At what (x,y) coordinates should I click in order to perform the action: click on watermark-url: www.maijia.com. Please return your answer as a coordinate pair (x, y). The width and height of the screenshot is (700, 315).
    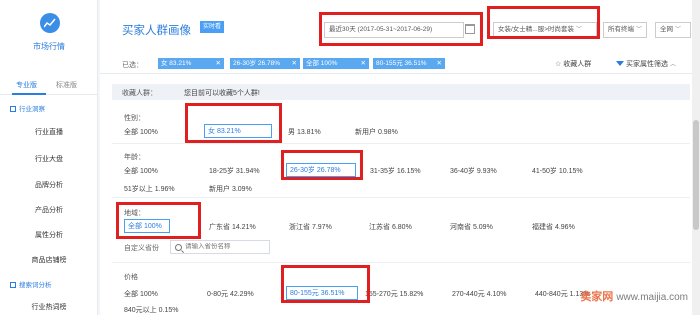
    Looking at the image, I should click on (652, 297).